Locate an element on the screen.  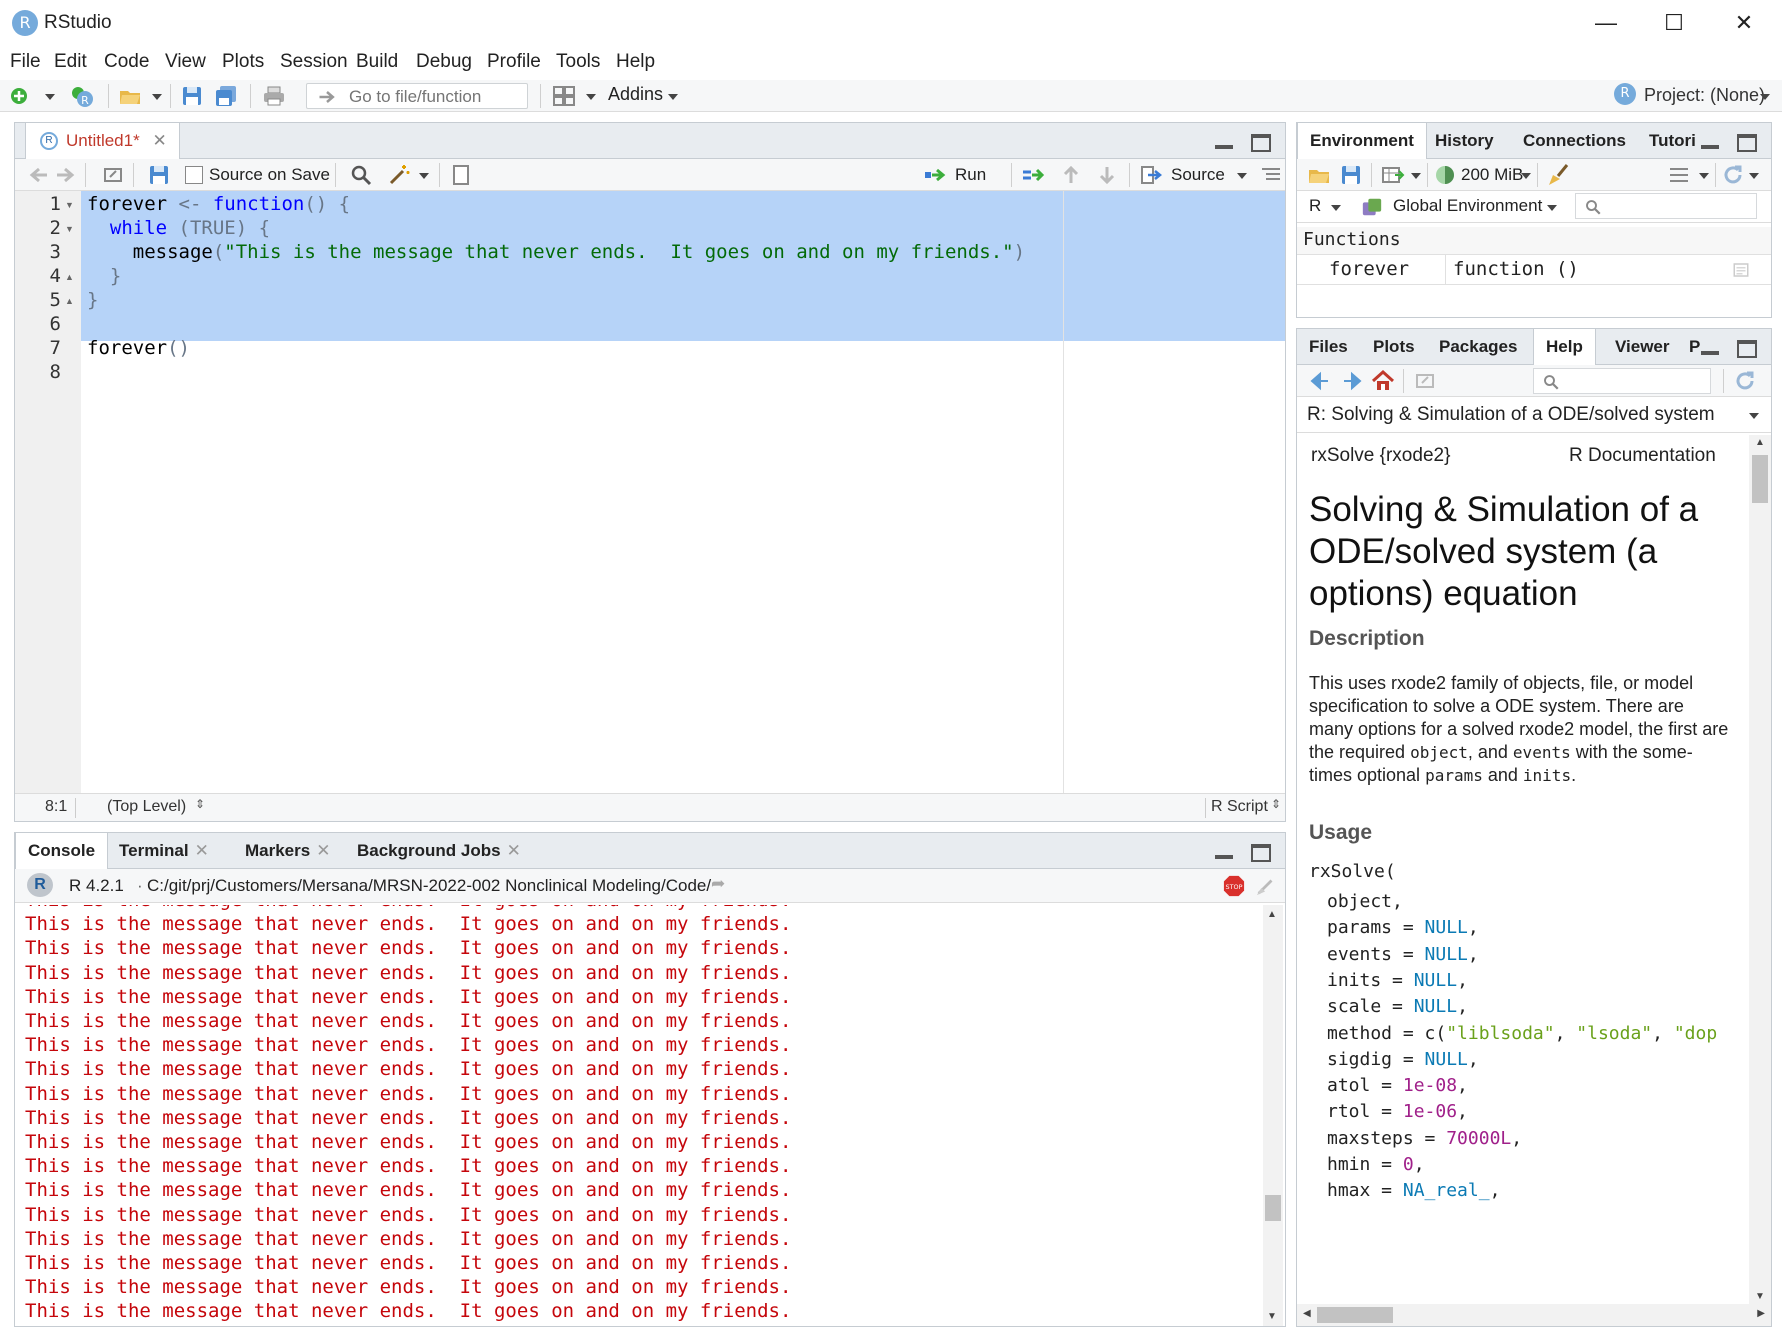
environment-selector: Global Environment is located at coordinates (1467, 206).